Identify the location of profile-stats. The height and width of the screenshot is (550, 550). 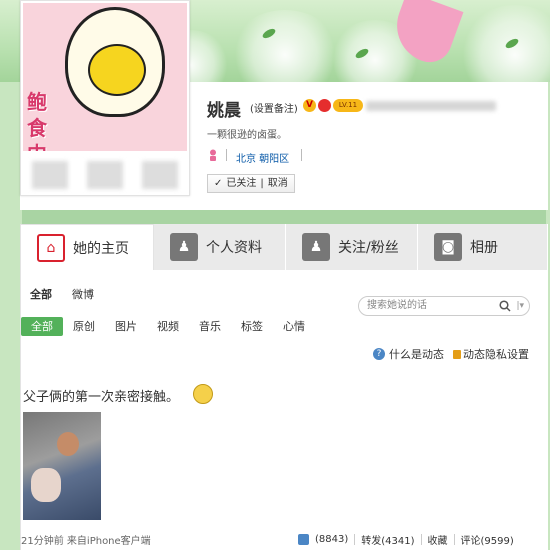
(105, 170).